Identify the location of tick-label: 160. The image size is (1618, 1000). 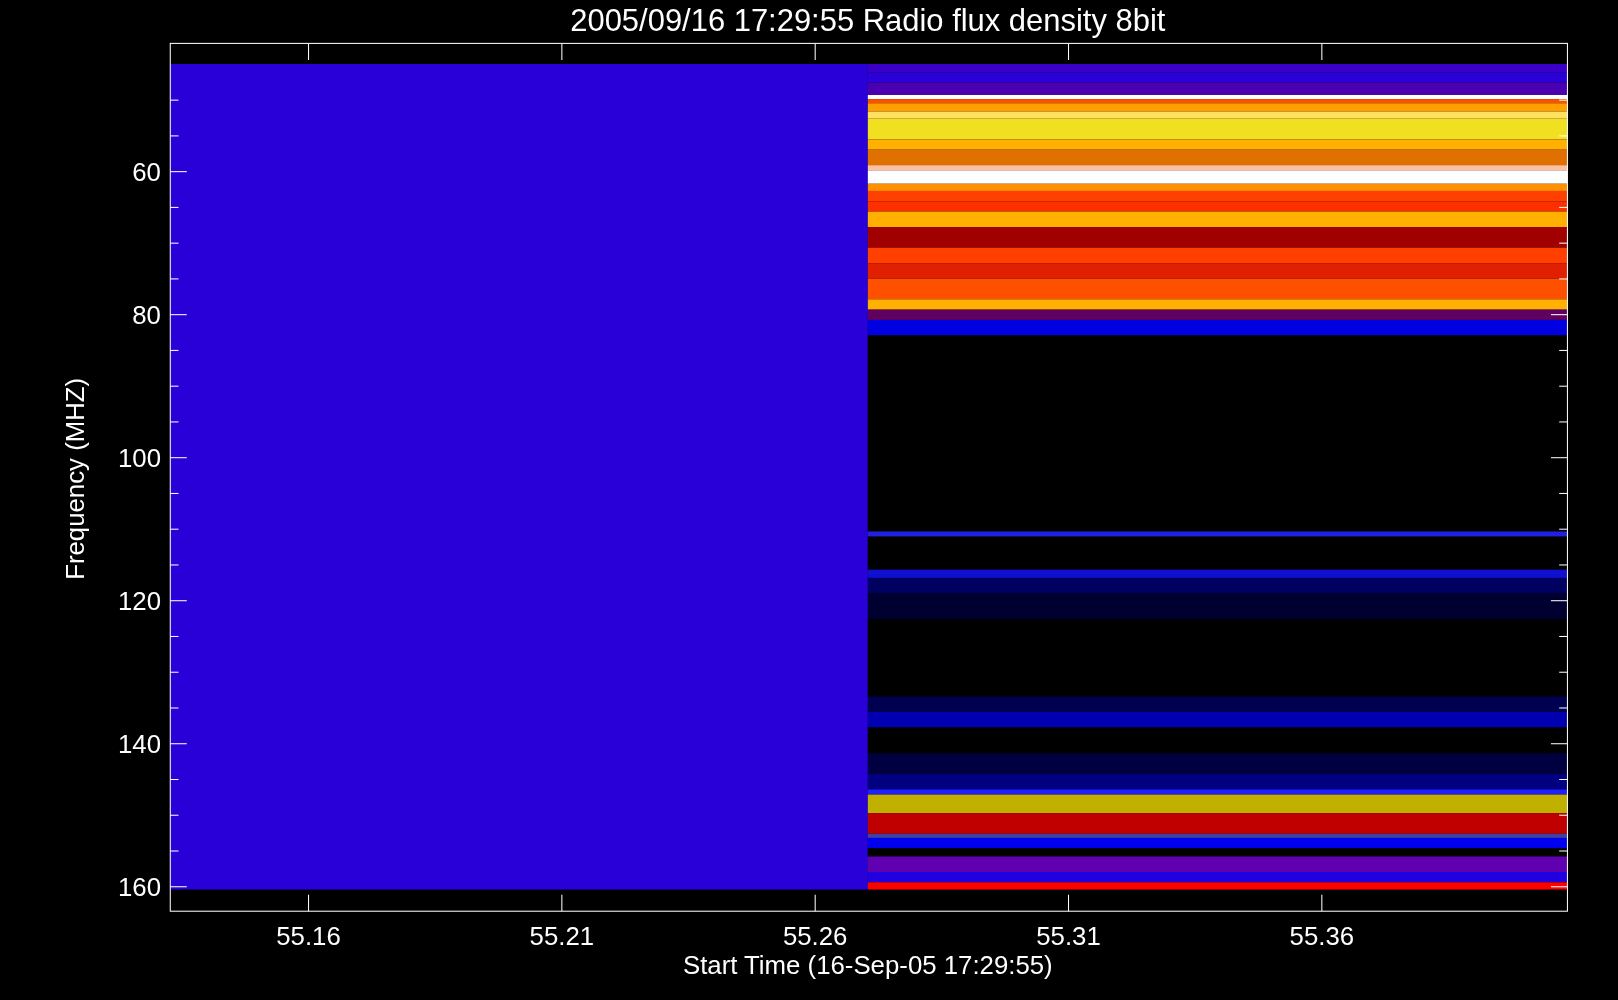
(139, 886).